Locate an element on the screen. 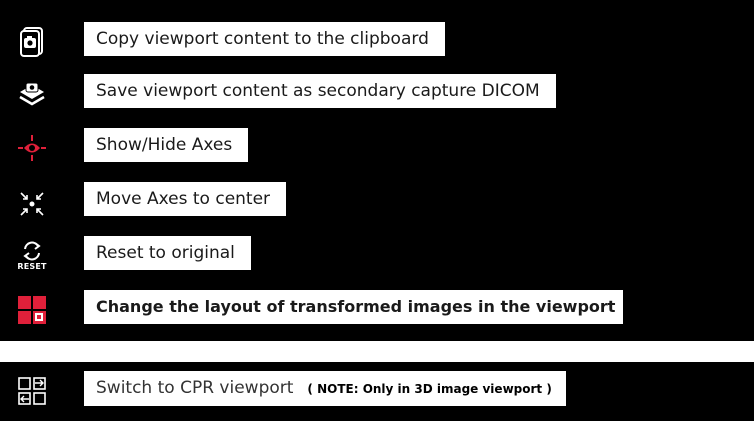 This screenshot has height=421, width=754. reset-icon: RESET is located at coordinates (32, 256).